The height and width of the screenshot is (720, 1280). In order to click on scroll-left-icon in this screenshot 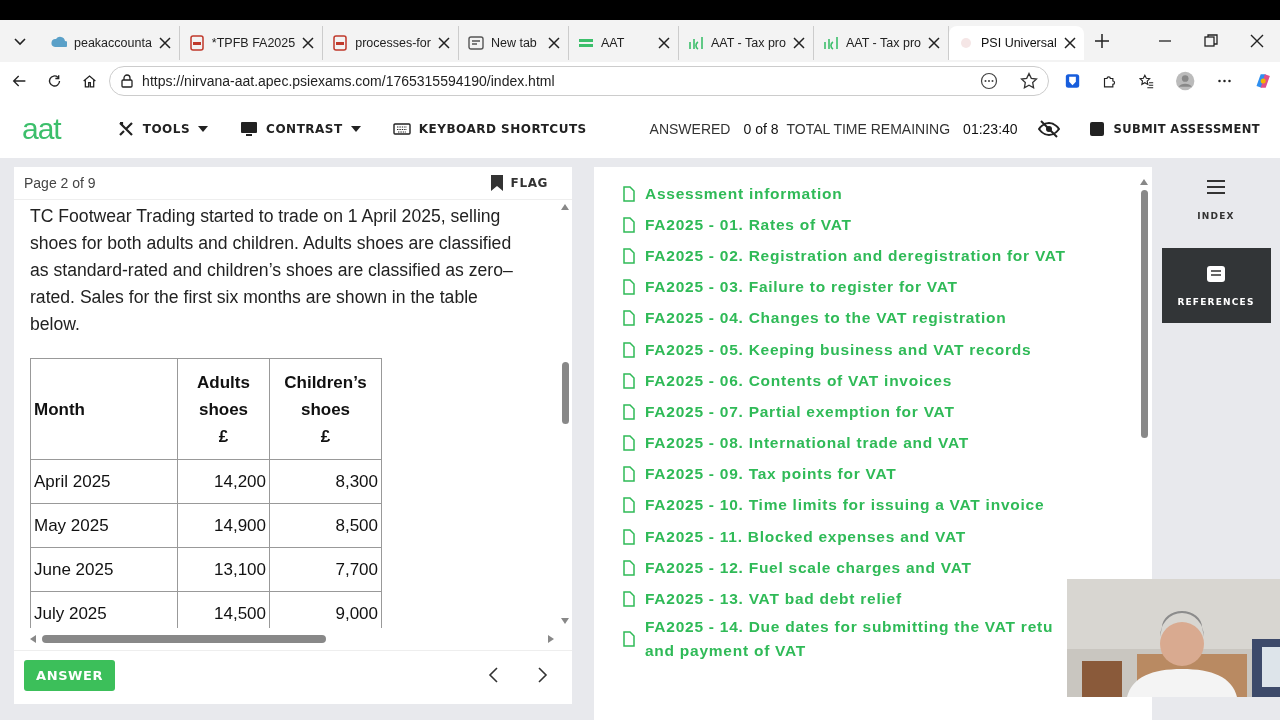, I will do `click(33, 639)`.